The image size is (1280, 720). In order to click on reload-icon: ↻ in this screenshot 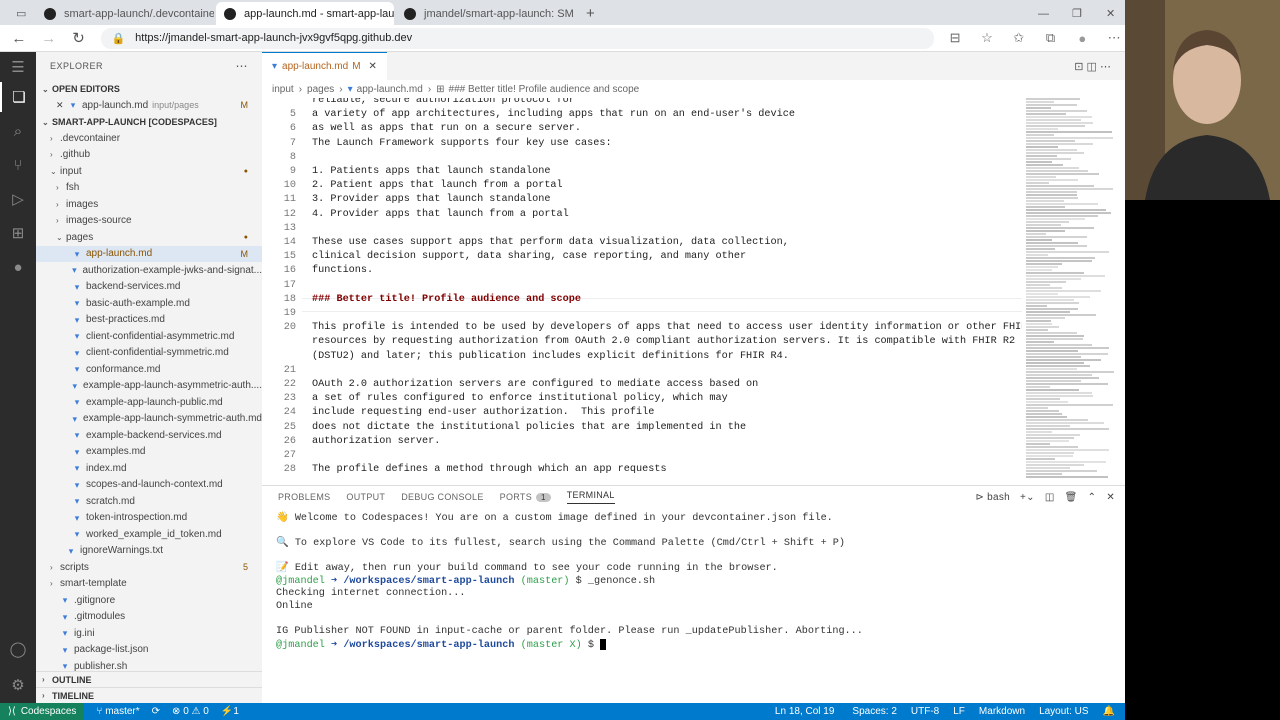, I will do `click(79, 38)`.